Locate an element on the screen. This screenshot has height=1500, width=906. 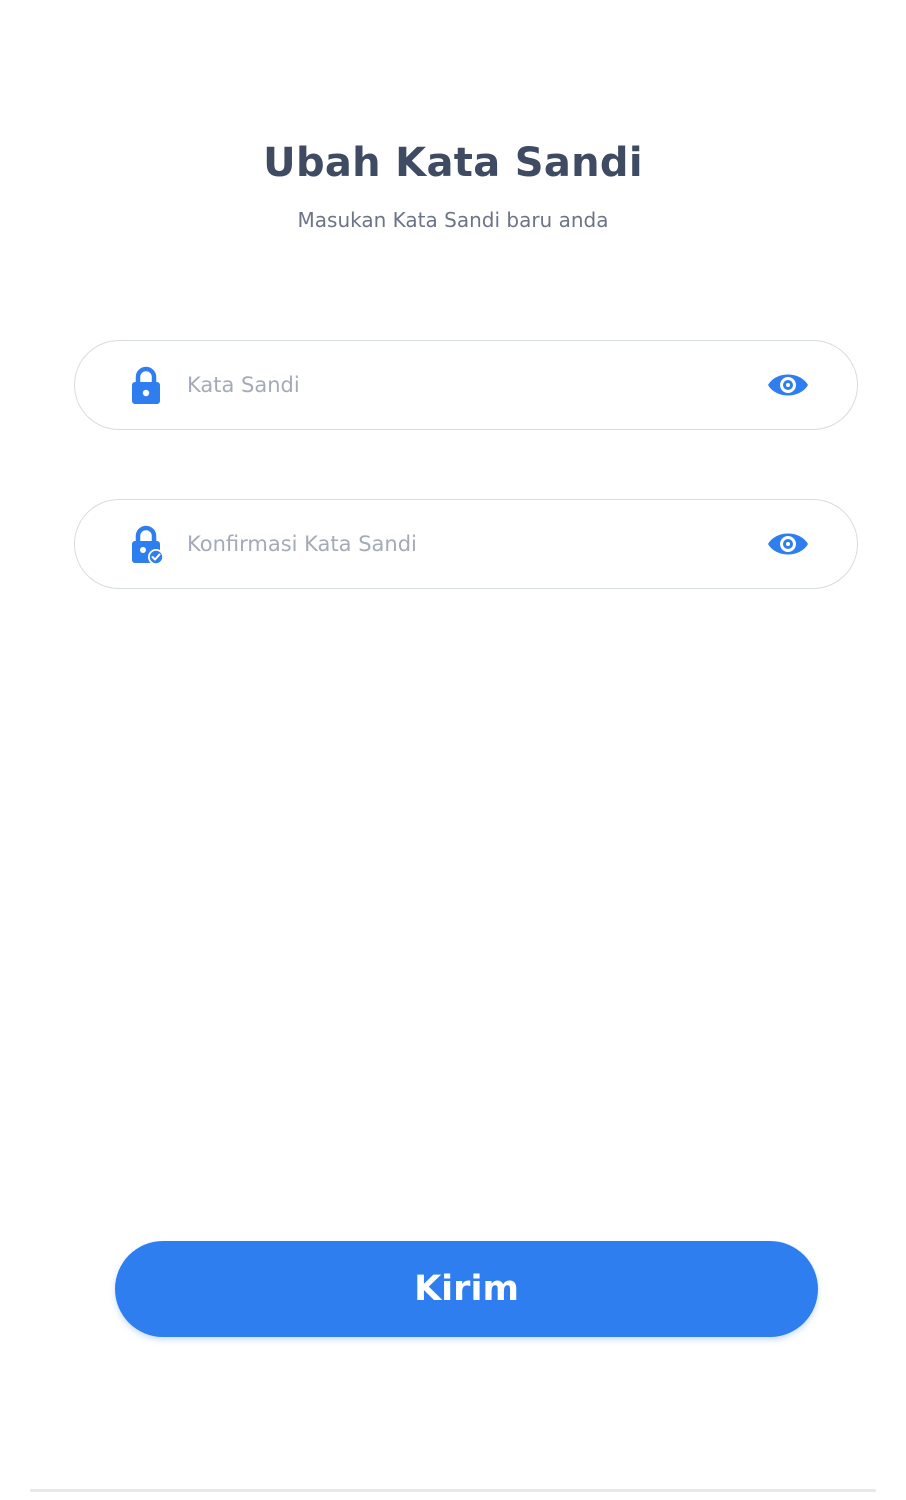
password-field is located at coordinates (466, 385).